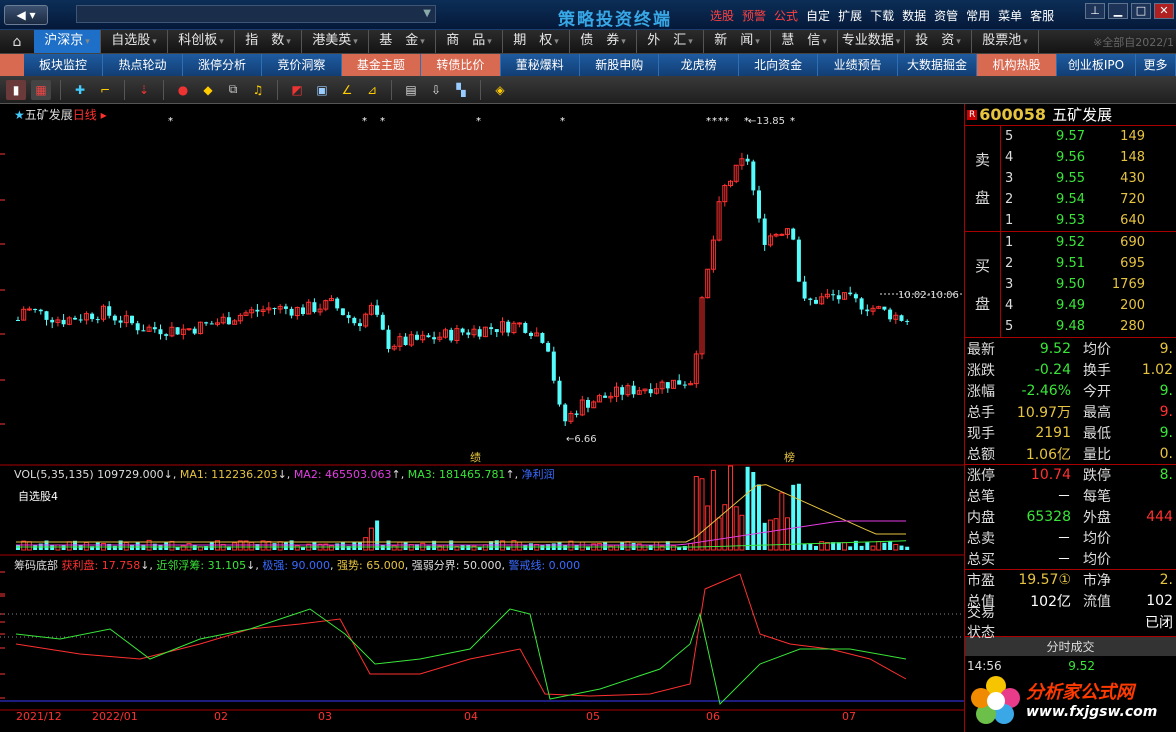 Image resolution: width=1176 pixels, height=732 pixels. Describe the element at coordinates (1088, 263) in the screenshot. I see `bid-row: 2 9.51 695` at that location.